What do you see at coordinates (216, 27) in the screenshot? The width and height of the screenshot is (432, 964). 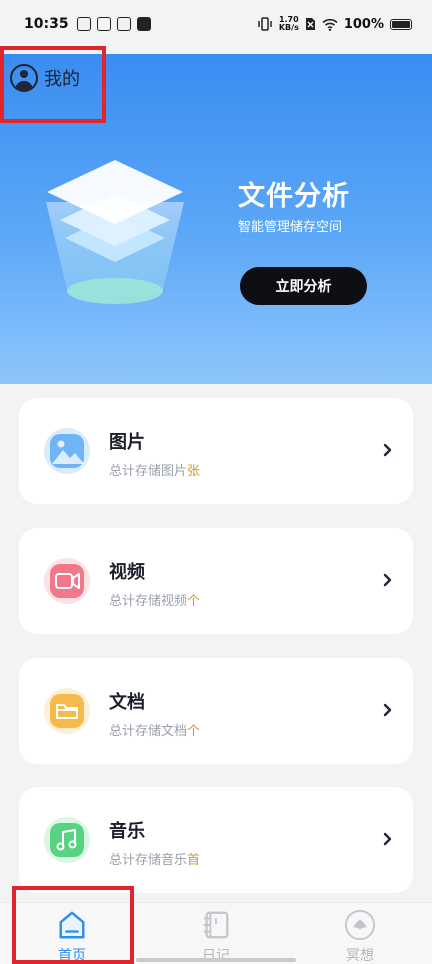 I see `status-bar: 10:35 1.70 KB/s 100%` at bounding box center [216, 27].